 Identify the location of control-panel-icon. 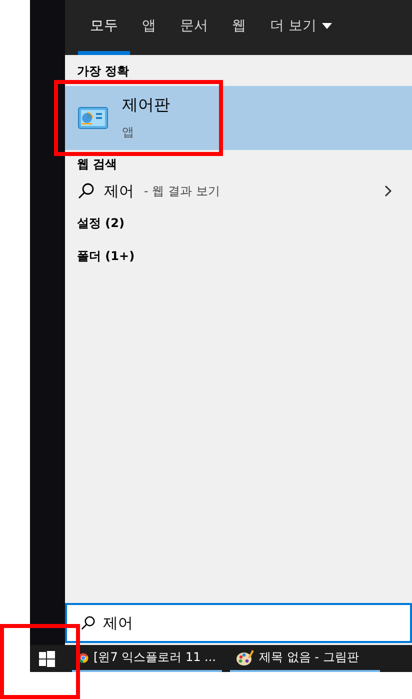
(93, 118).